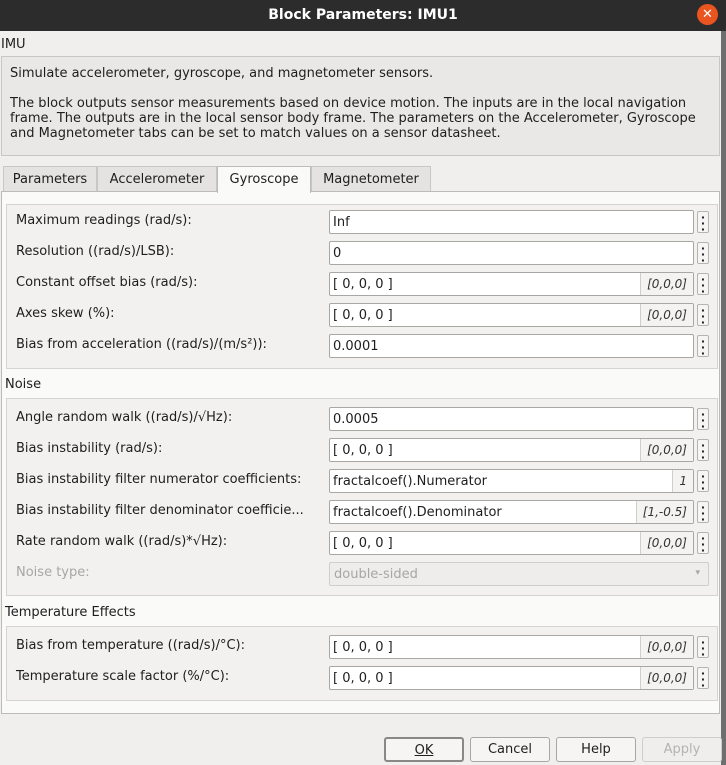 This screenshot has width=726, height=765. I want to click on evaluated-value: [1,-0.5], so click(664, 512).